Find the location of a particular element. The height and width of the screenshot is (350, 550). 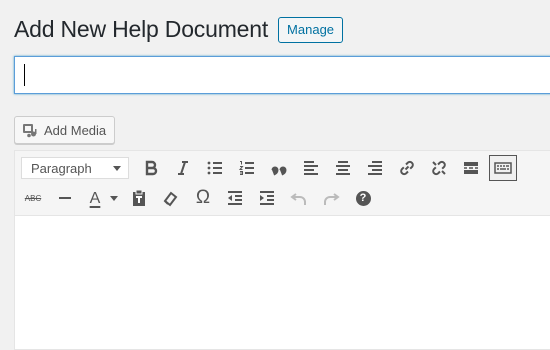

toolbar-toggle-icon is located at coordinates (503, 168).